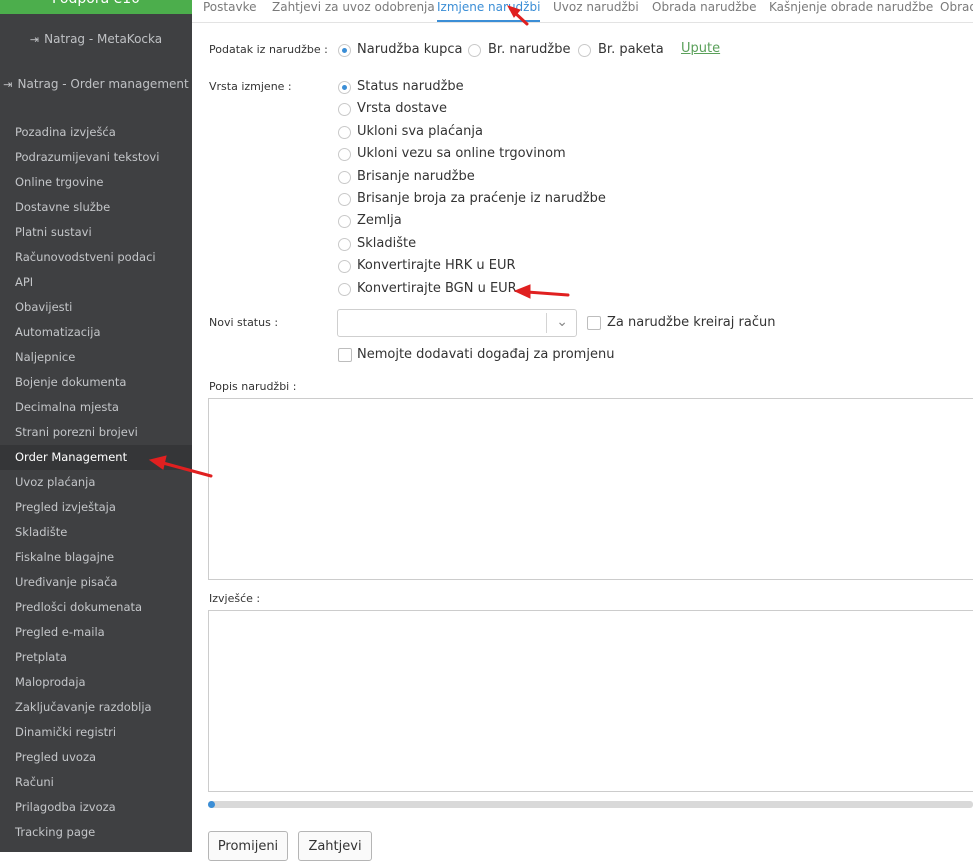  I want to click on radio-change-type-label: Status narudžbe, so click(410, 86).